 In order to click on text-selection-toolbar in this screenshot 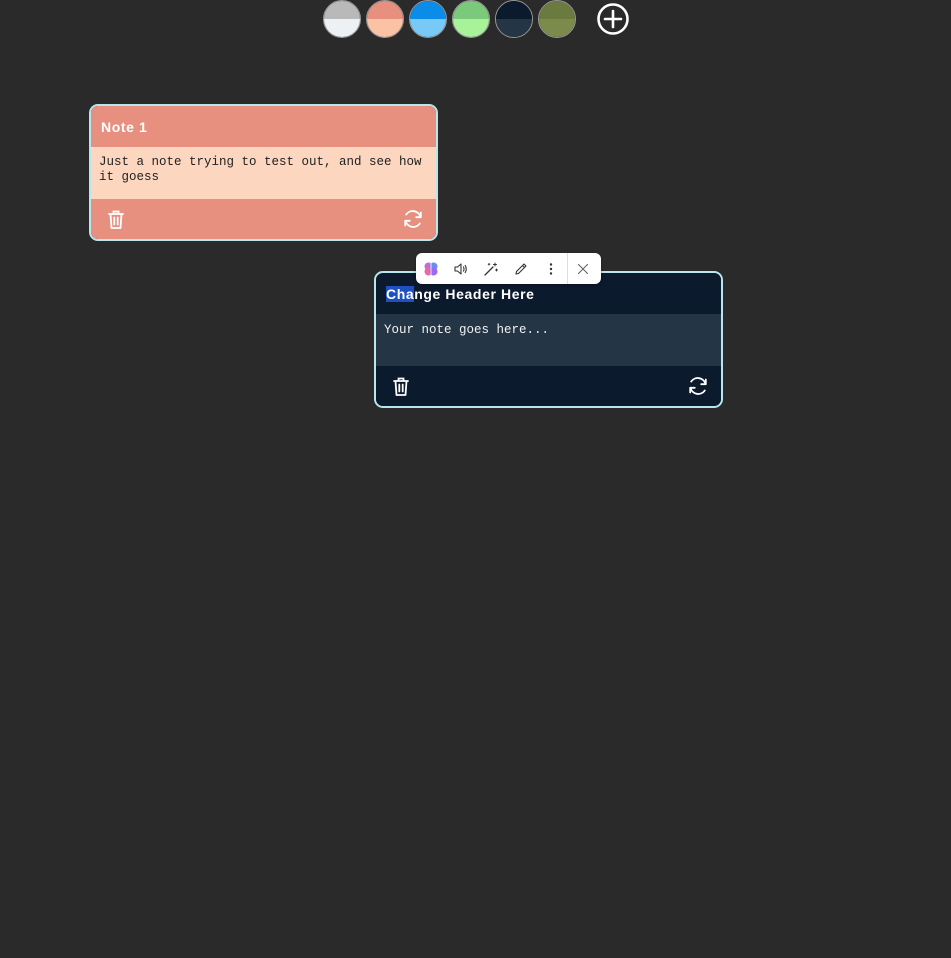, I will do `click(508, 268)`.